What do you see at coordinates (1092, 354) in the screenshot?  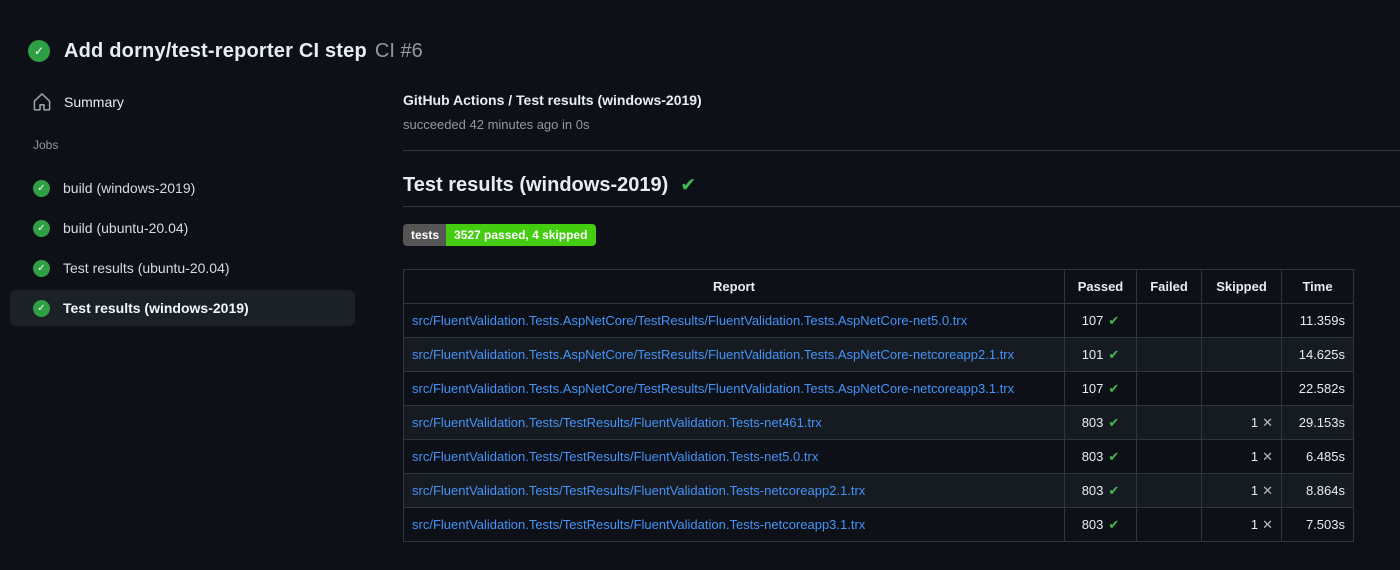 I see `passed-count: 101` at bounding box center [1092, 354].